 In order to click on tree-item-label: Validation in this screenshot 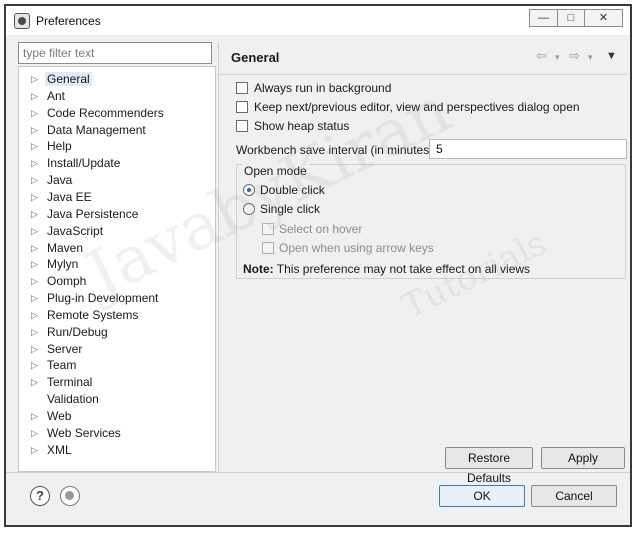, I will do `click(73, 399)`.